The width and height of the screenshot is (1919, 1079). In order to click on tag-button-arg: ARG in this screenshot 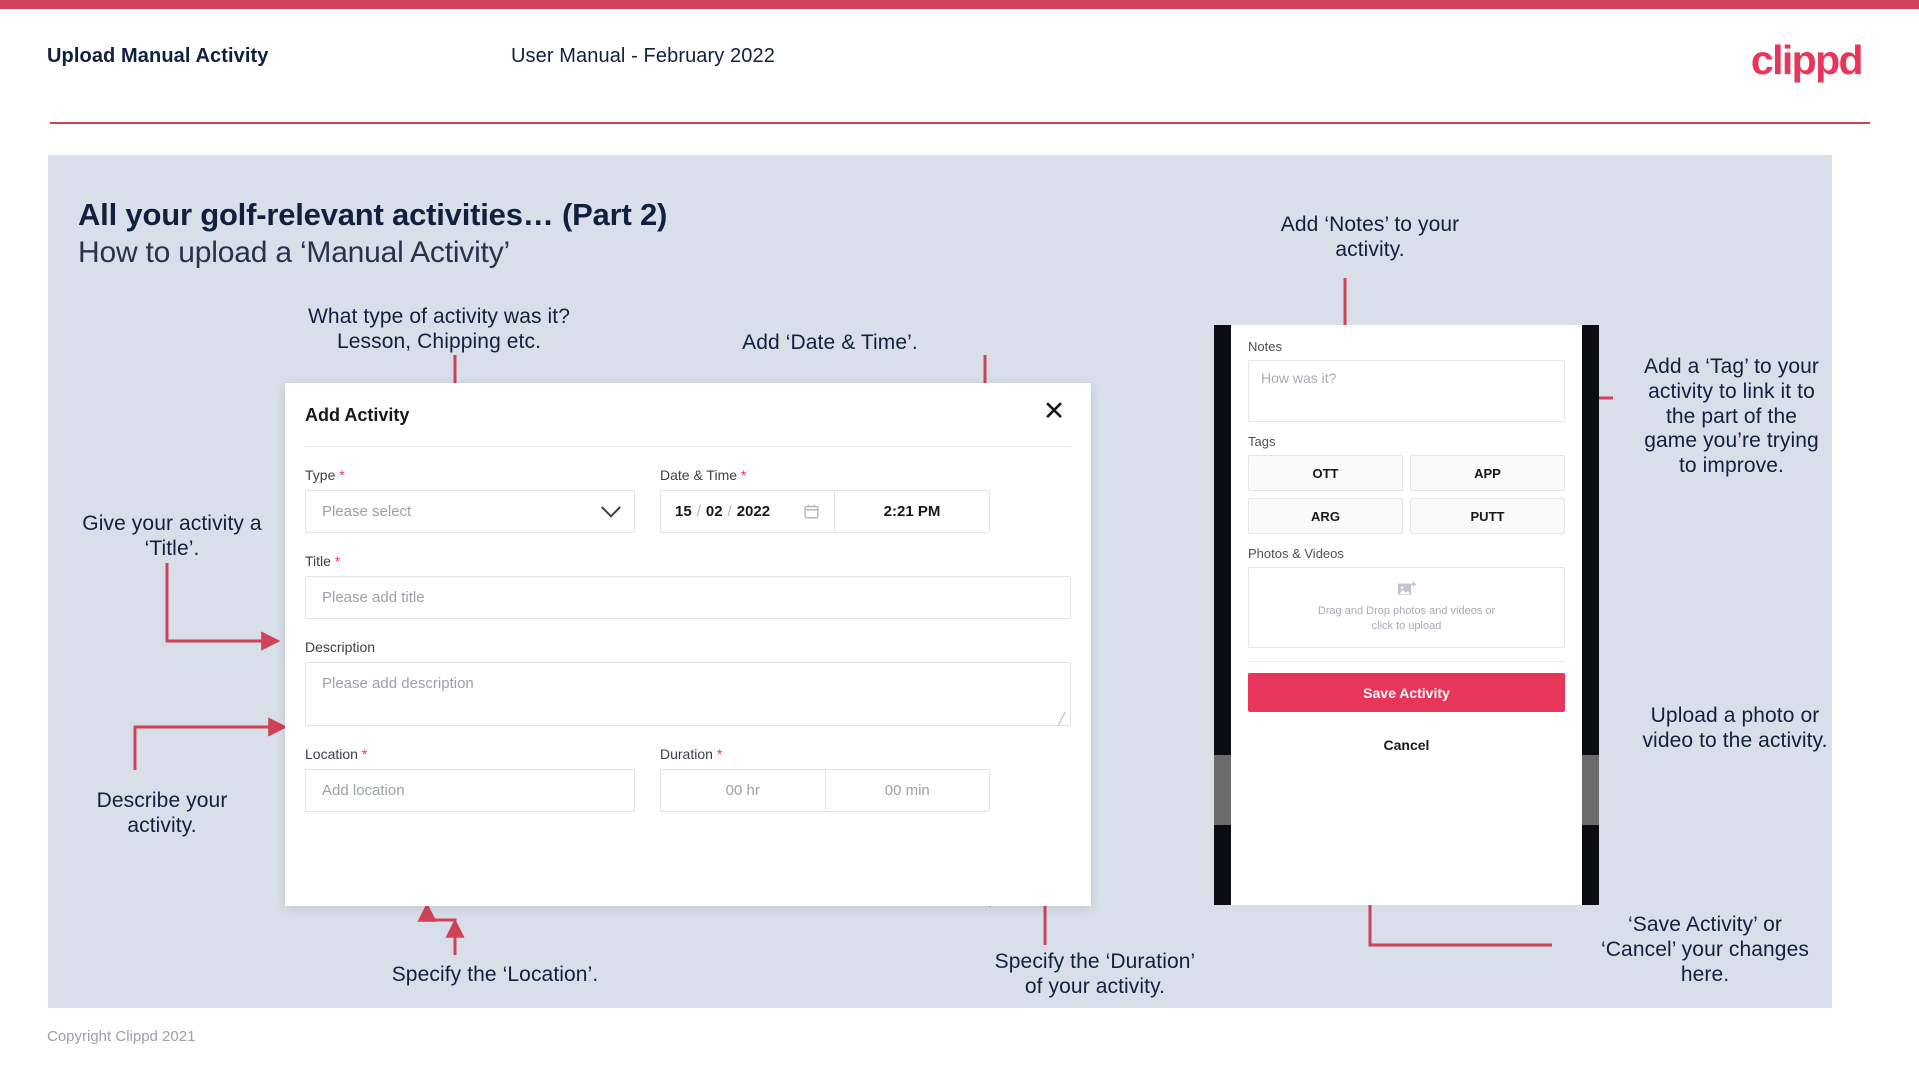, I will do `click(1325, 516)`.